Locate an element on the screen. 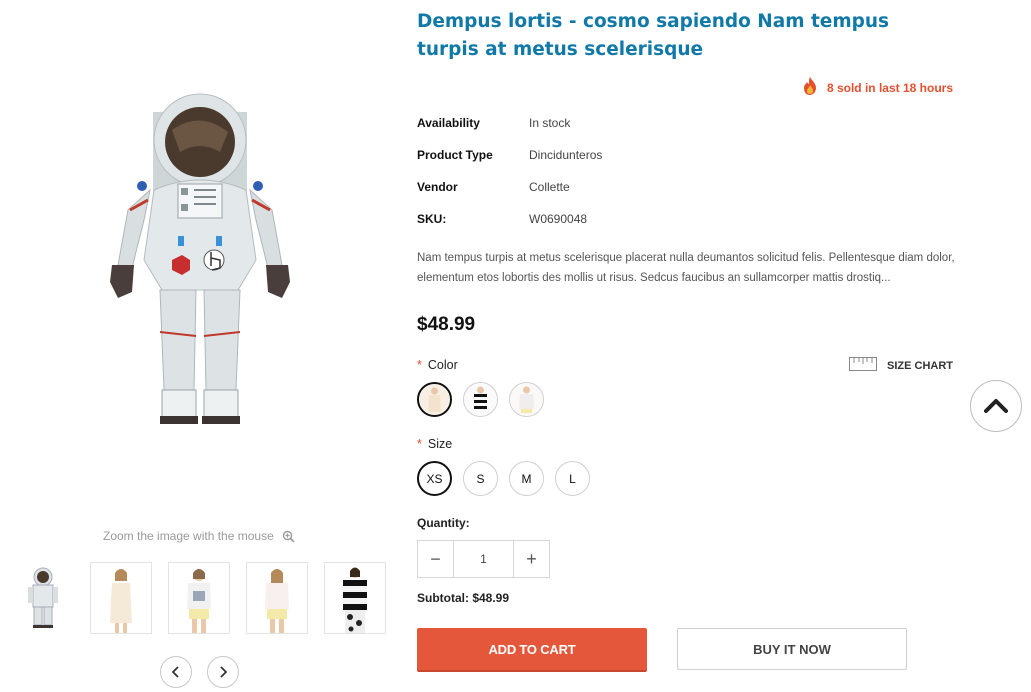 This screenshot has height=692, width=1031. info-value: Collette is located at coordinates (549, 187).